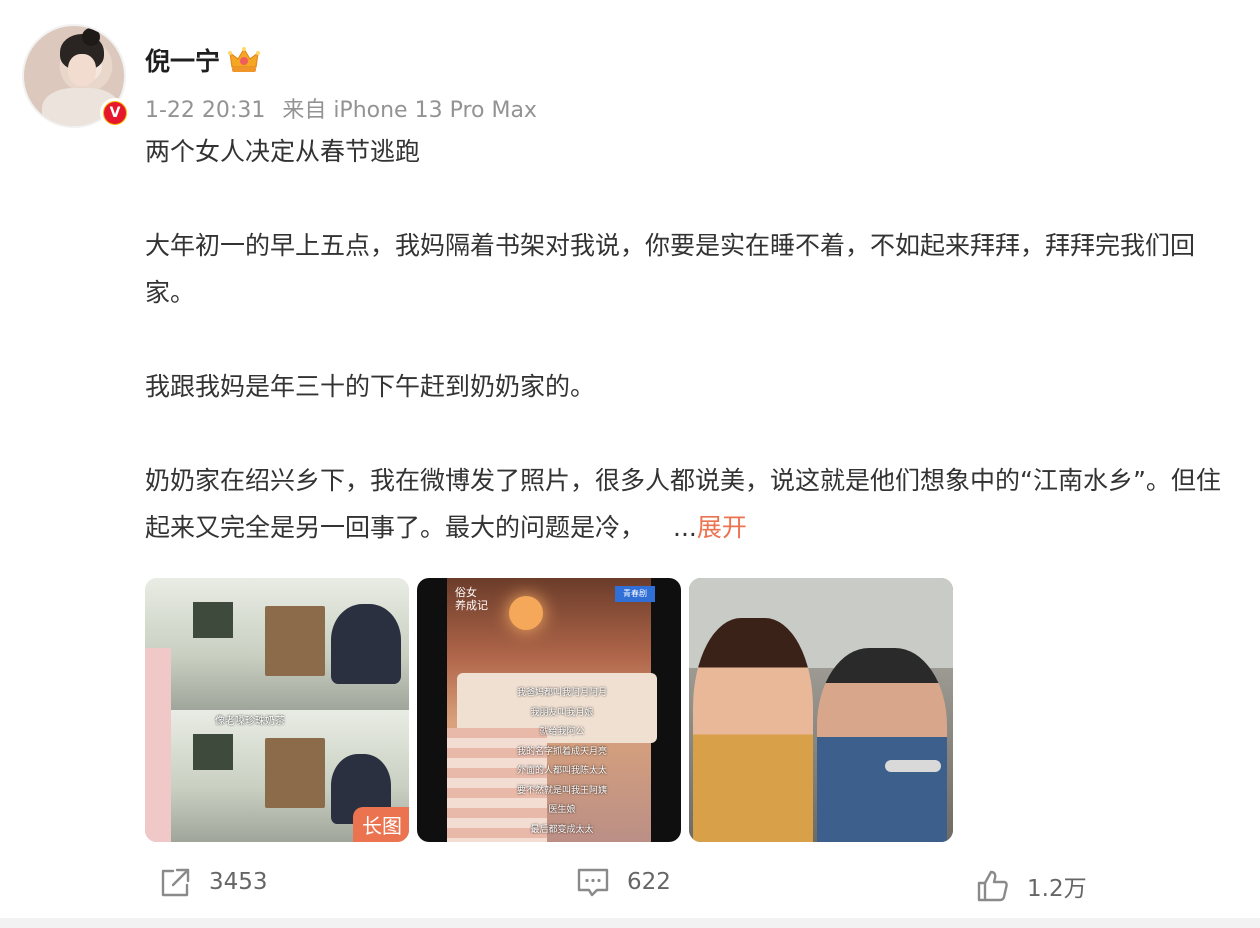 The width and height of the screenshot is (1260, 928). Describe the element at coordinates (992, 886) in the screenshot. I see `like-icon` at that location.